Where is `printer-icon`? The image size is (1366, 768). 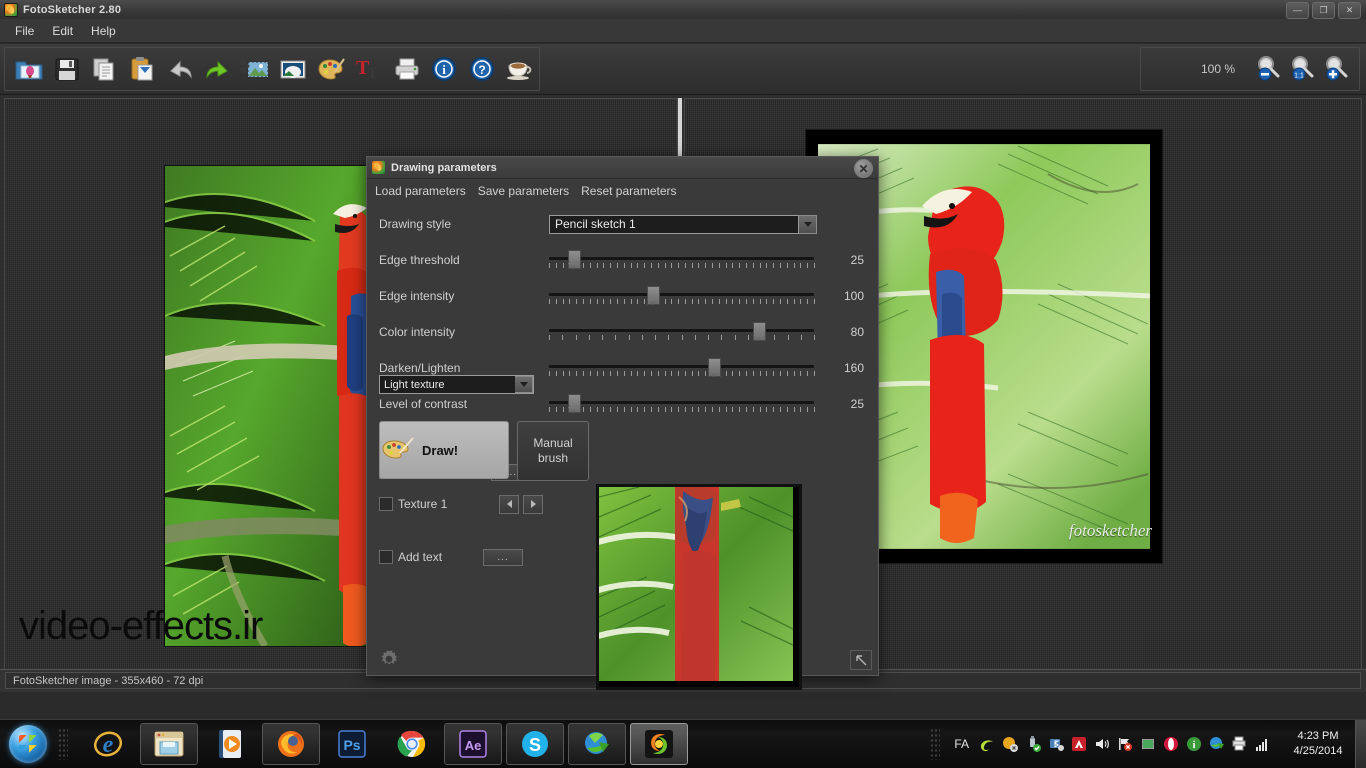
printer-icon is located at coordinates (1240, 744).